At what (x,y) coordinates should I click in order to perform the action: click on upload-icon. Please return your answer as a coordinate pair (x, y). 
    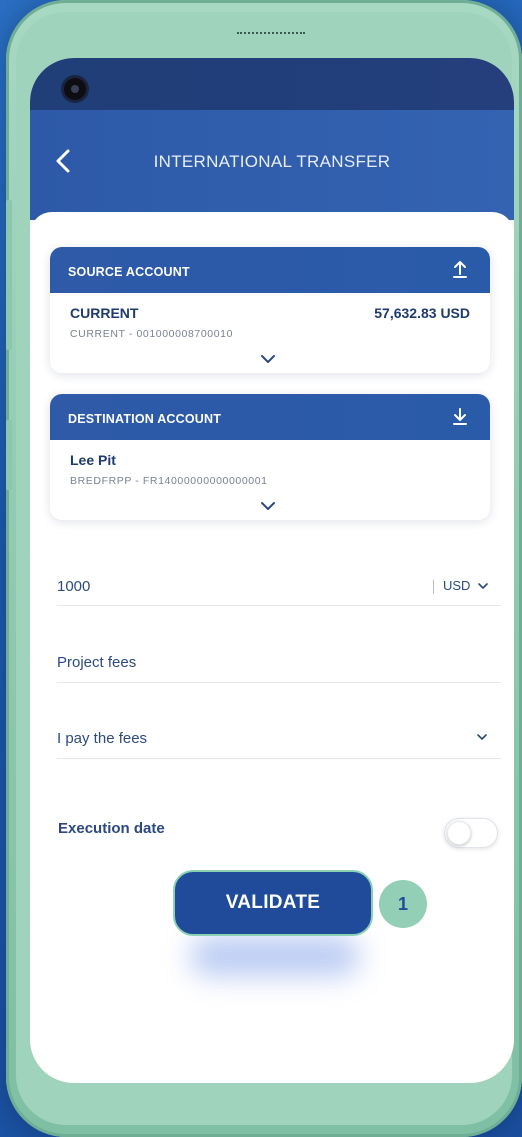
    Looking at the image, I should click on (460, 270).